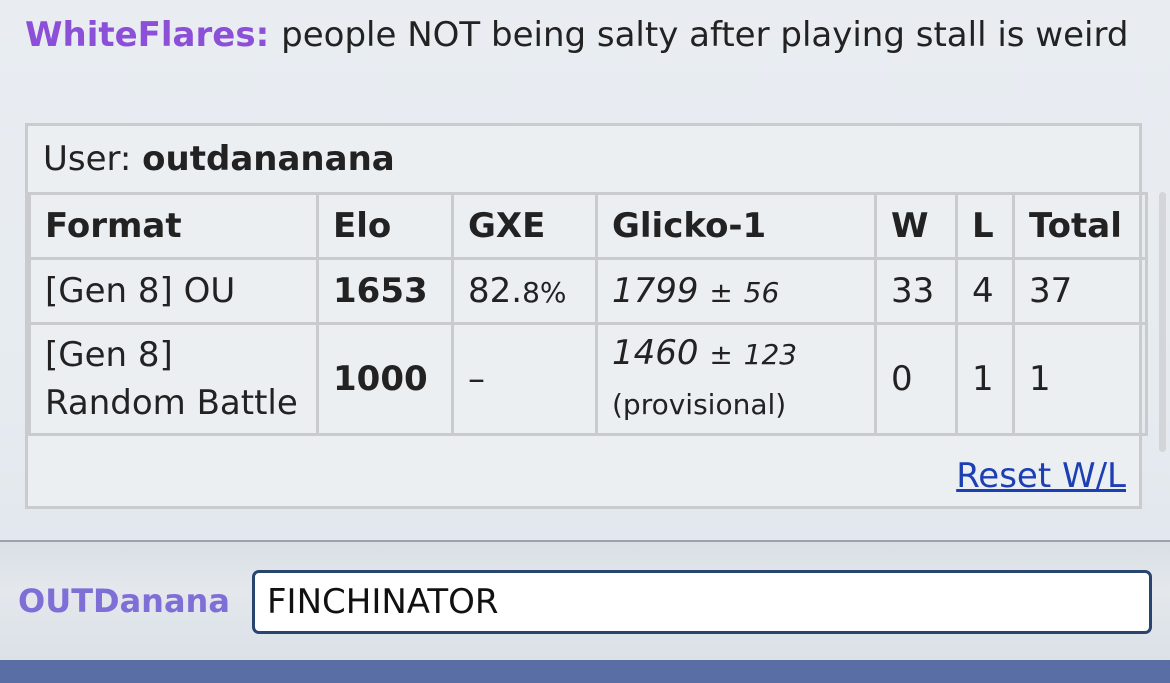 The width and height of the screenshot is (1170, 683). Describe the element at coordinates (736, 379) in the screenshot. I see `cell-glicko: 1460 ± 123 (provisional)` at that location.